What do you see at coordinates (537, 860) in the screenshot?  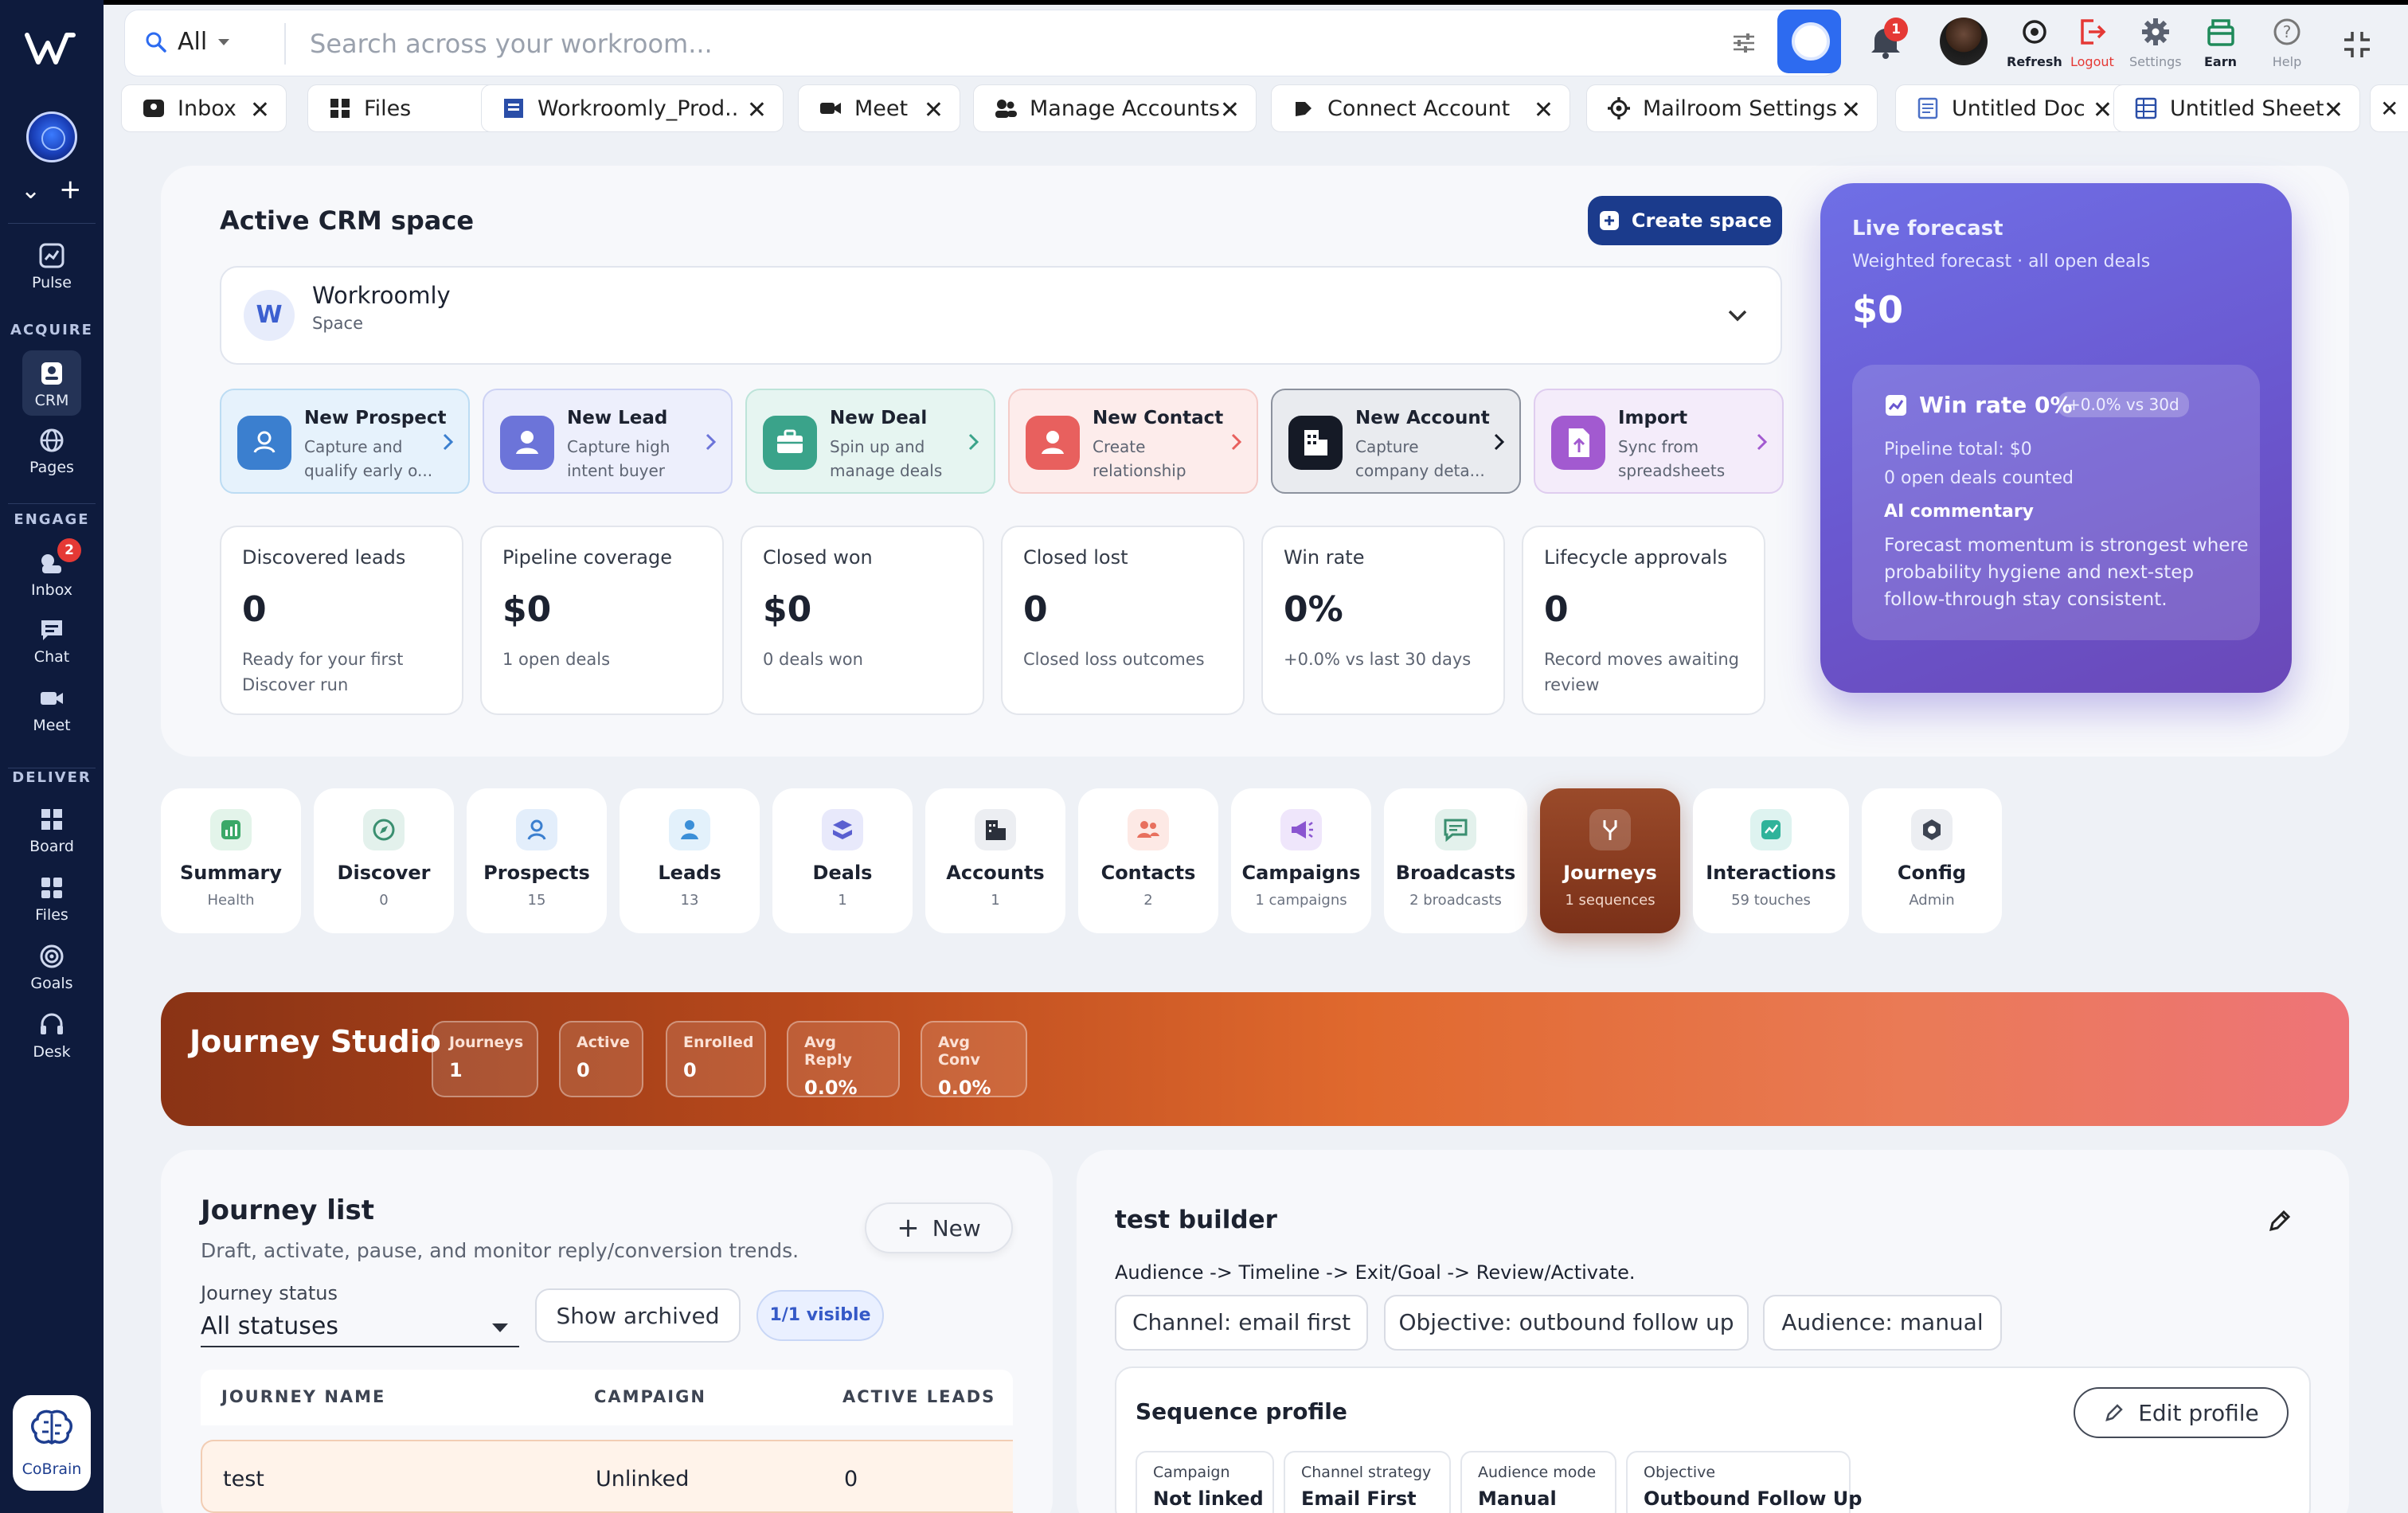 I see `module-prospects: Prospects 15` at bounding box center [537, 860].